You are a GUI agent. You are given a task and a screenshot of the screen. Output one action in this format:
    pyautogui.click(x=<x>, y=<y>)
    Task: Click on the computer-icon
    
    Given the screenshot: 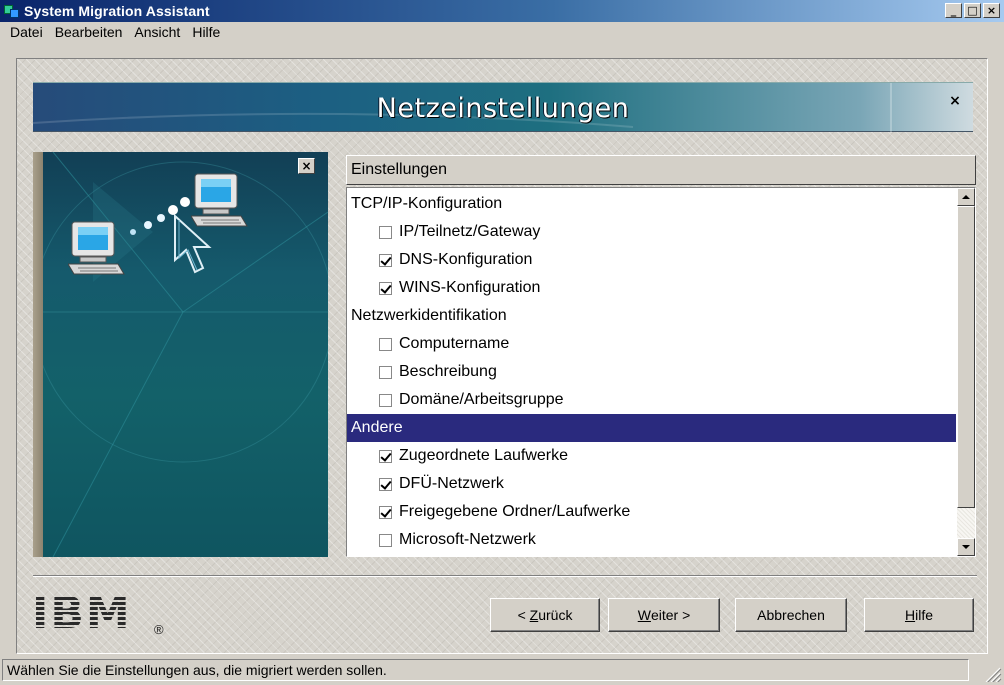 What is the action you would take?
    pyautogui.click(x=96, y=248)
    